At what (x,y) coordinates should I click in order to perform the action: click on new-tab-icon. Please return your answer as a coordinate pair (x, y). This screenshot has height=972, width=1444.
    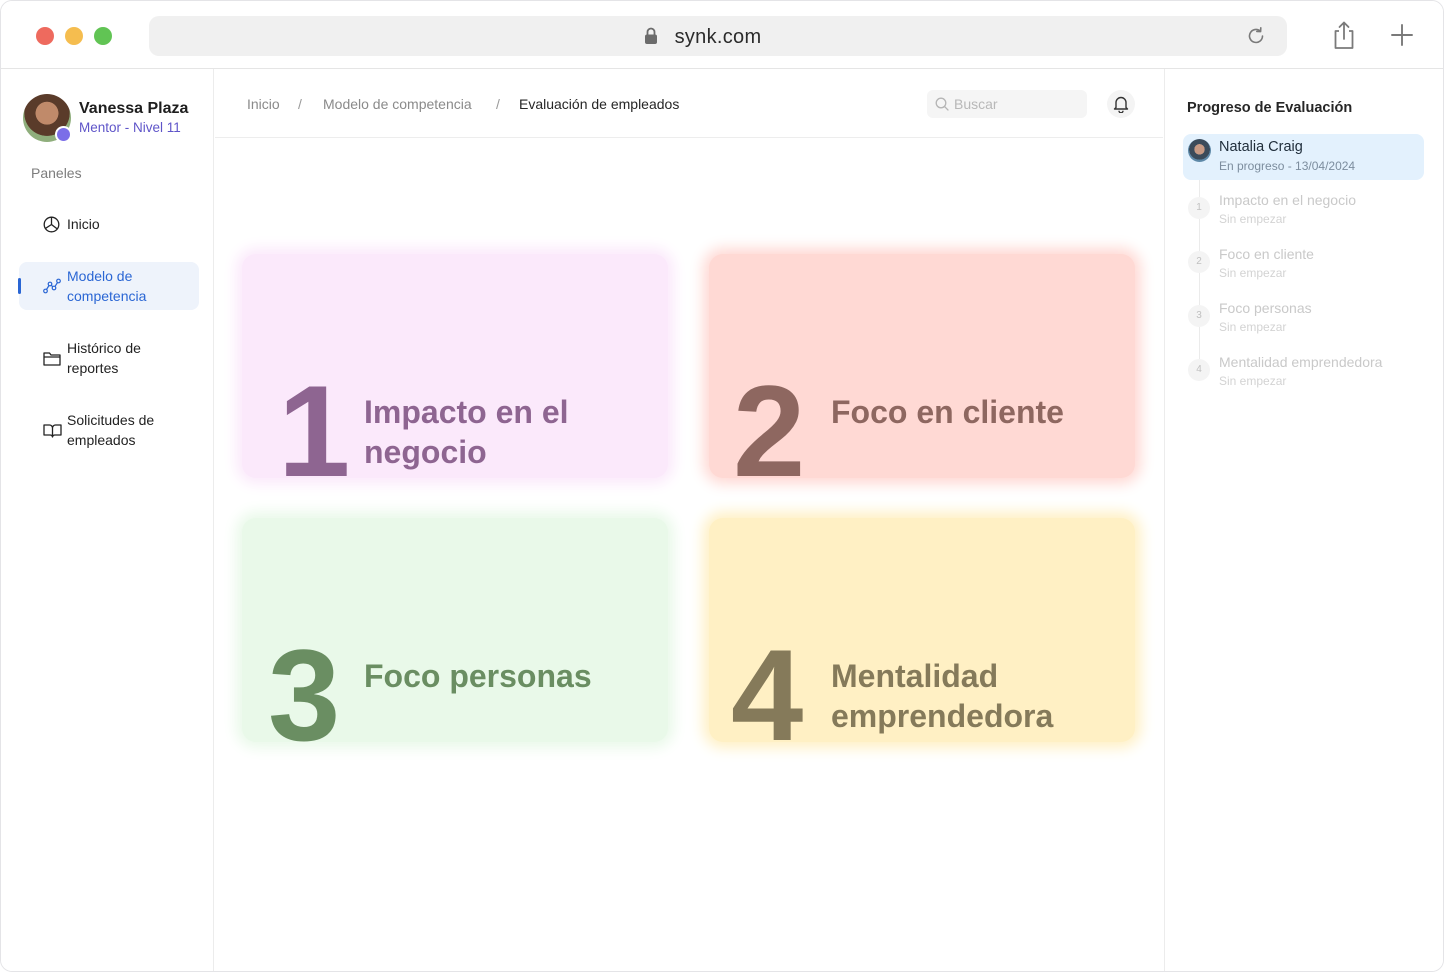
    Looking at the image, I should click on (1402, 35).